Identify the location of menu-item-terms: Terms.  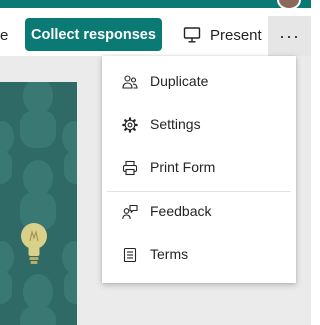
(199, 255).